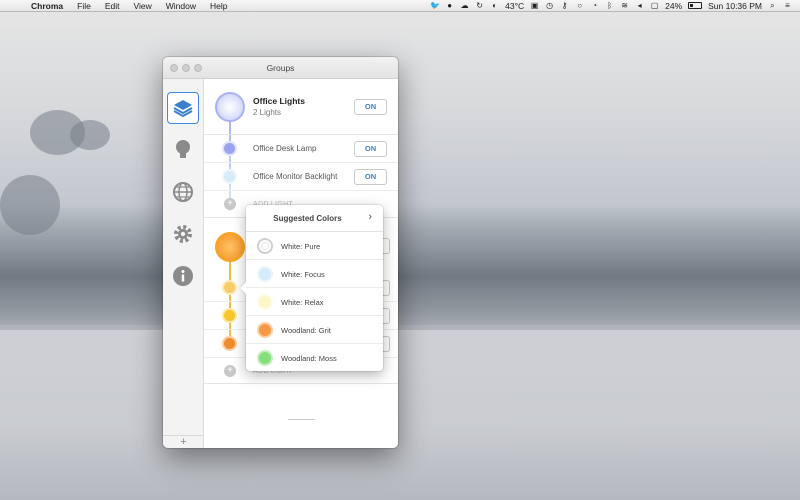 The height and width of the screenshot is (500, 800). What do you see at coordinates (307, 218) in the screenshot?
I see `popover-title: Suggested Colors` at bounding box center [307, 218].